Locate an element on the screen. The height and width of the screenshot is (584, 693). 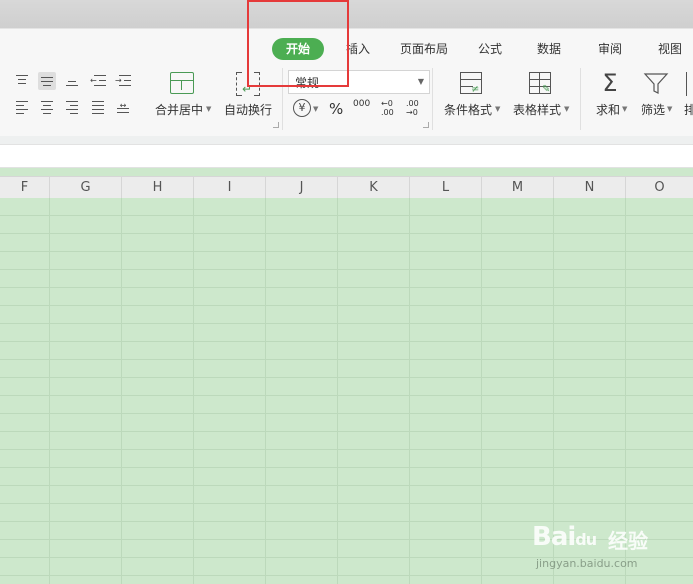
table-style-icon: ✎ is located at coordinates (540, 83).